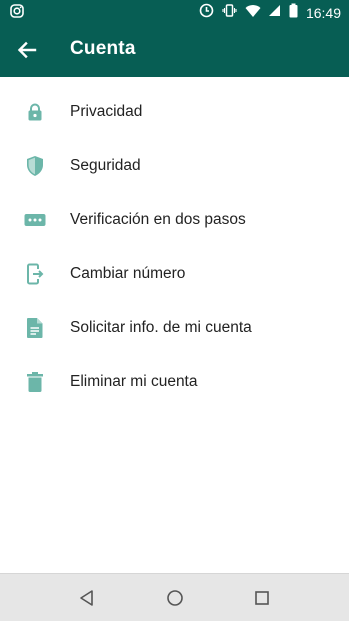 The width and height of the screenshot is (349, 621). What do you see at coordinates (35, 274) in the screenshot?
I see `phone-transfer-icon` at bounding box center [35, 274].